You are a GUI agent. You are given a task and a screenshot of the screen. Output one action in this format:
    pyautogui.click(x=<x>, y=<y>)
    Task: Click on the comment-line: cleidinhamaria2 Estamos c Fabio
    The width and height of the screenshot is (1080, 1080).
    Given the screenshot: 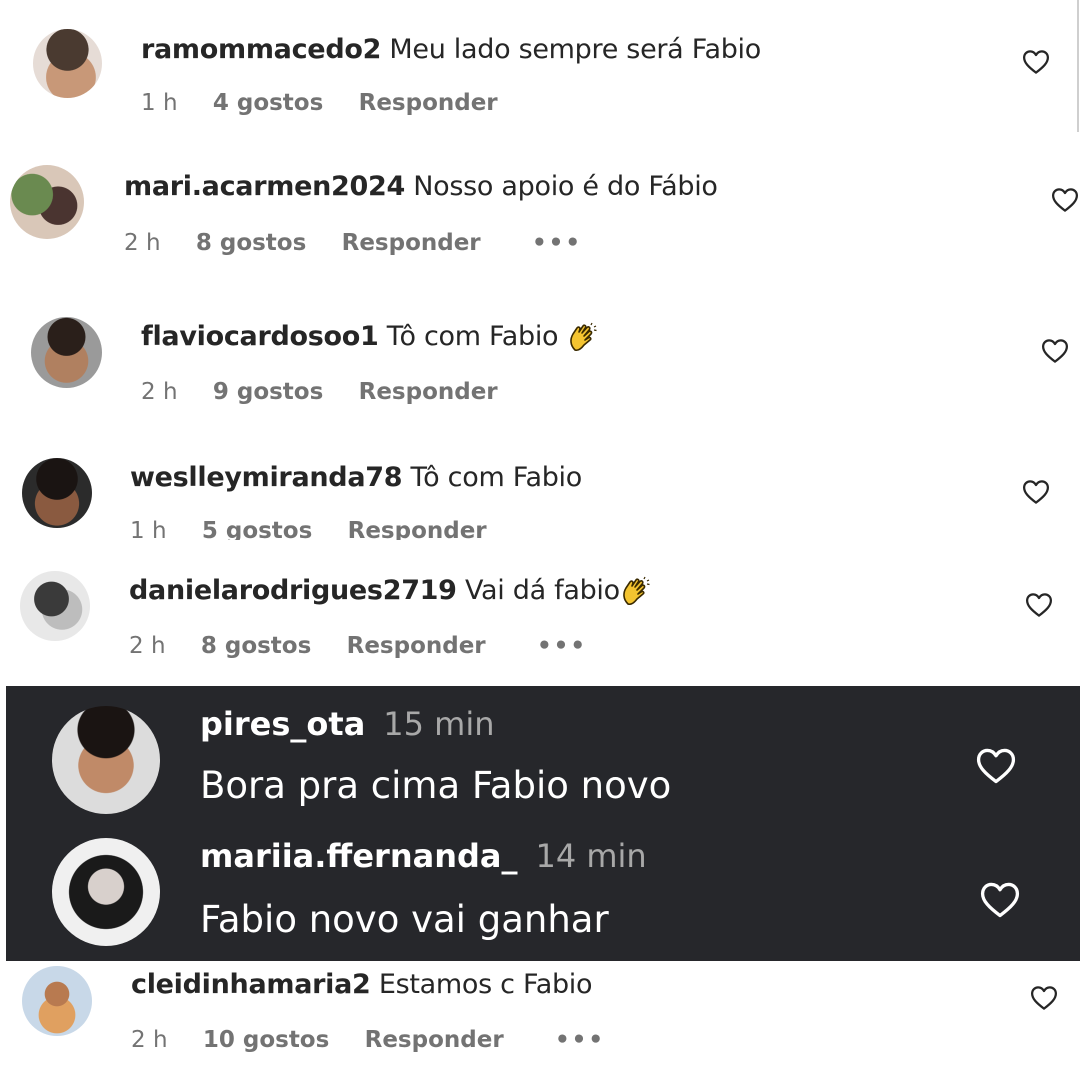 What is the action you would take?
    pyautogui.click(x=362, y=984)
    